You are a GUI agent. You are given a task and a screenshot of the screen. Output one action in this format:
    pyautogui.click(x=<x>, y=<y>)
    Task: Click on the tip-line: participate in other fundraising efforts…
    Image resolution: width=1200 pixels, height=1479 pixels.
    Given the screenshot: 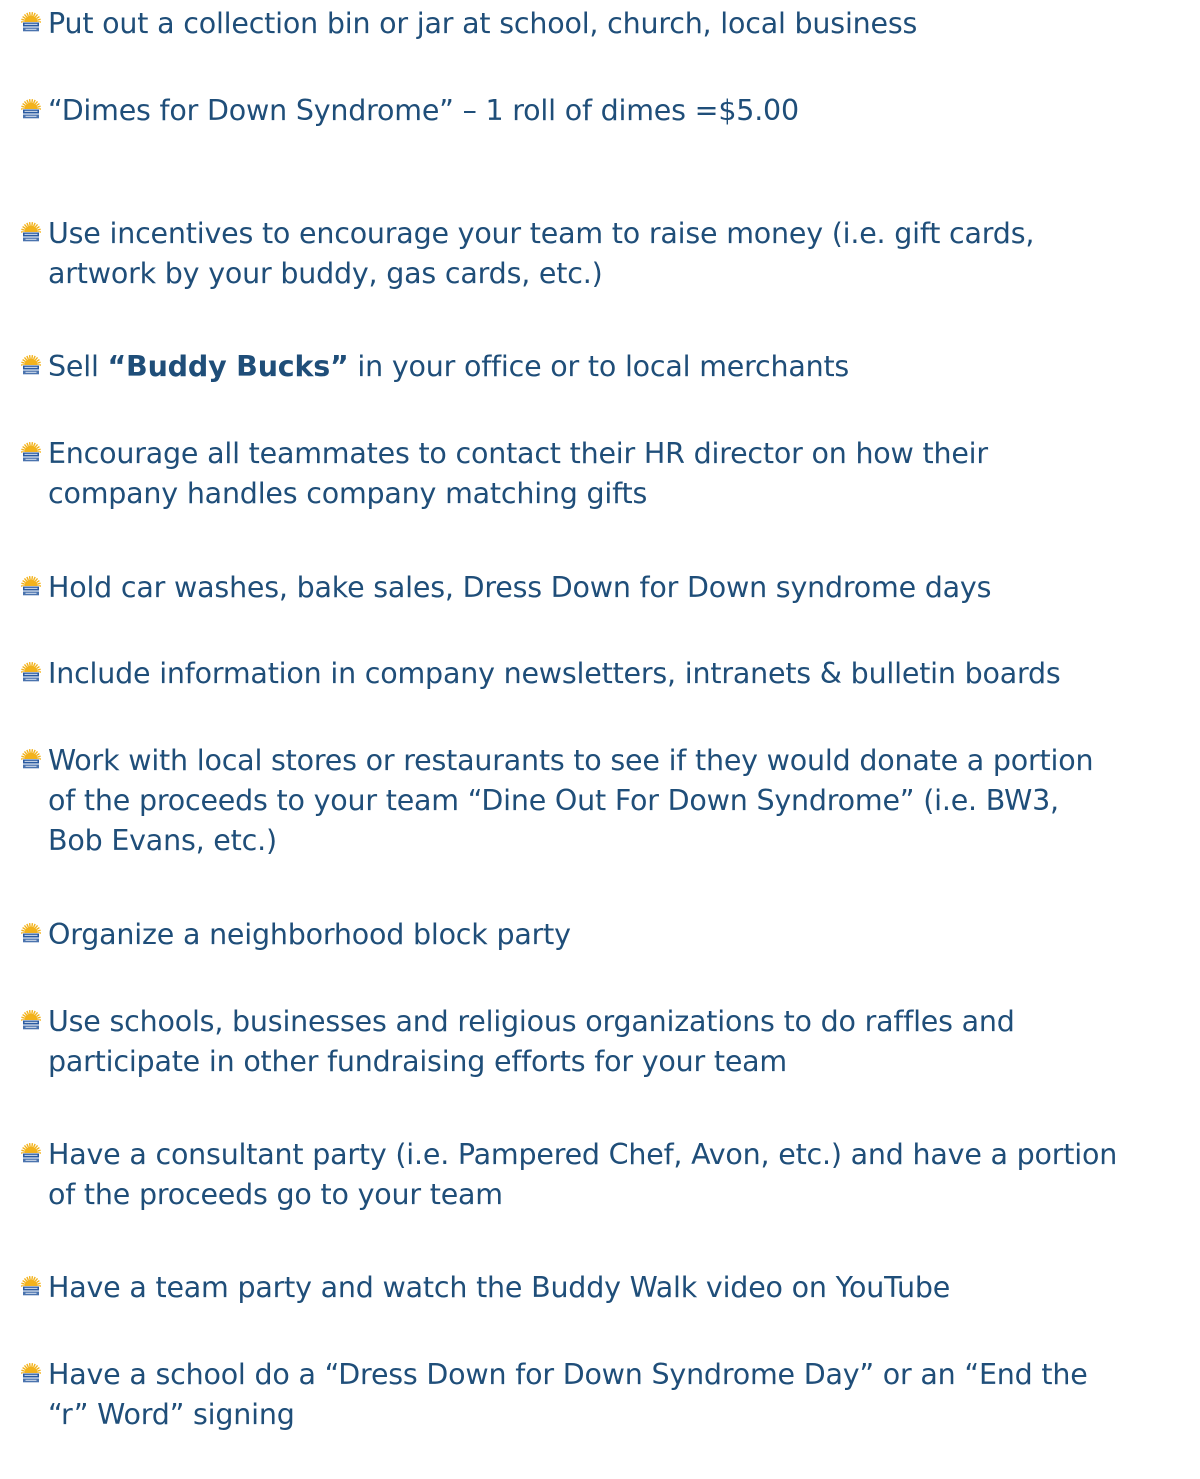 What is the action you would take?
    pyautogui.click(x=417, y=1061)
    